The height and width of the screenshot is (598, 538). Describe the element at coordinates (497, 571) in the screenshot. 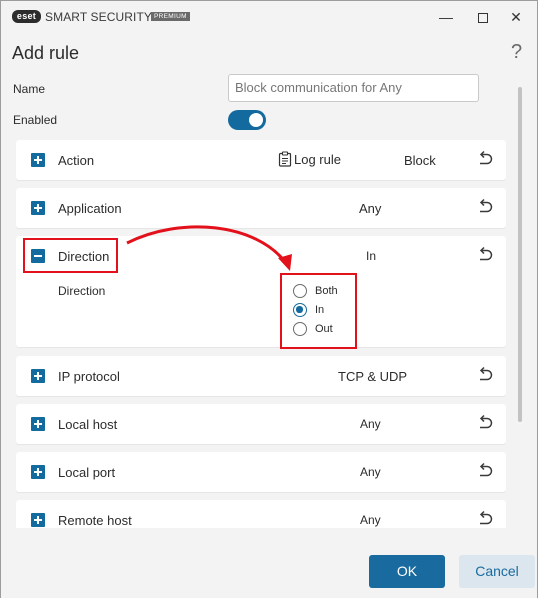

I see `cancel-button: Cancel` at that location.